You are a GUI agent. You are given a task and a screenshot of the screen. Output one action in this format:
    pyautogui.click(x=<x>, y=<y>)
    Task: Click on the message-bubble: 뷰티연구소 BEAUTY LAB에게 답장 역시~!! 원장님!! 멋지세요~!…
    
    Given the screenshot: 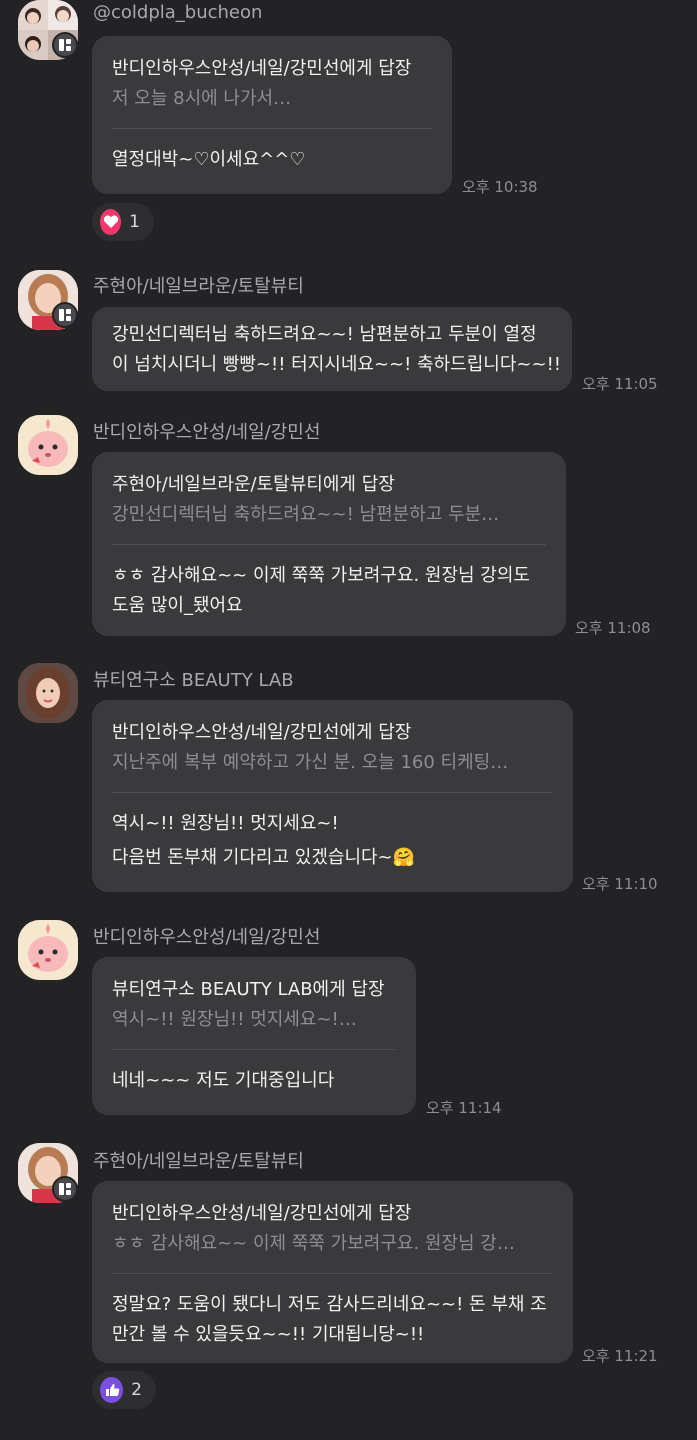 What is the action you would take?
    pyautogui.click(x=254, y=1036)
    